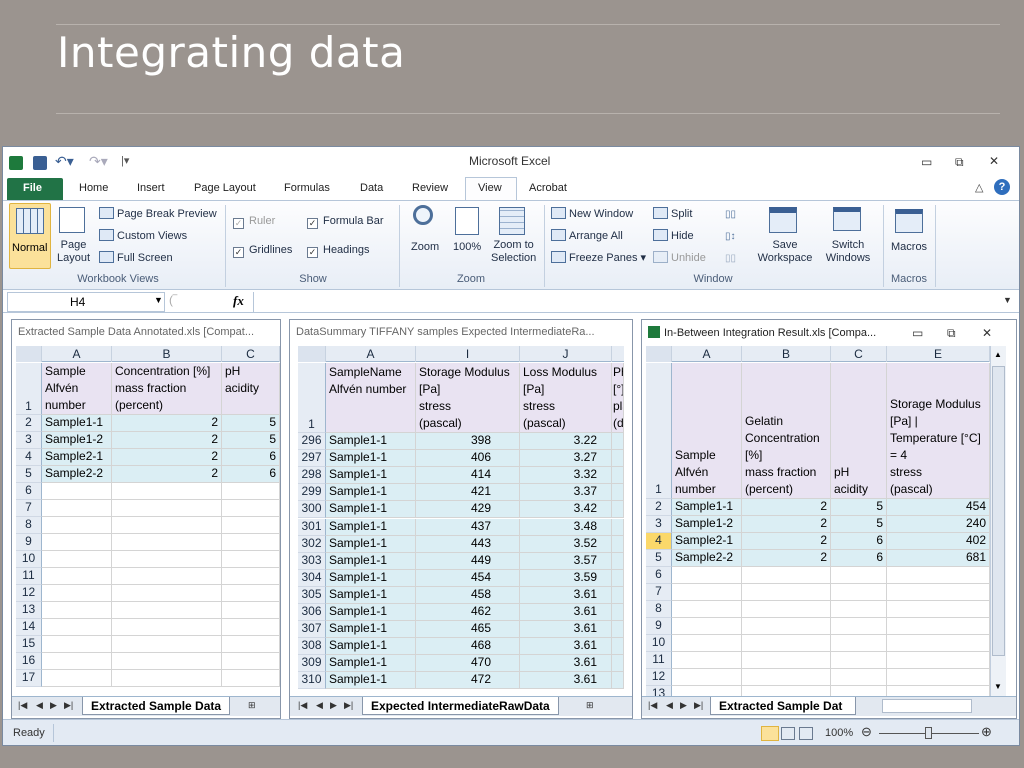 The height and width of the screenshot is (768, 1024). What do you see at coordinates (788, 733) in the screenshot?
I see `page-layout-status-icon` at bounding box center [788, 733].